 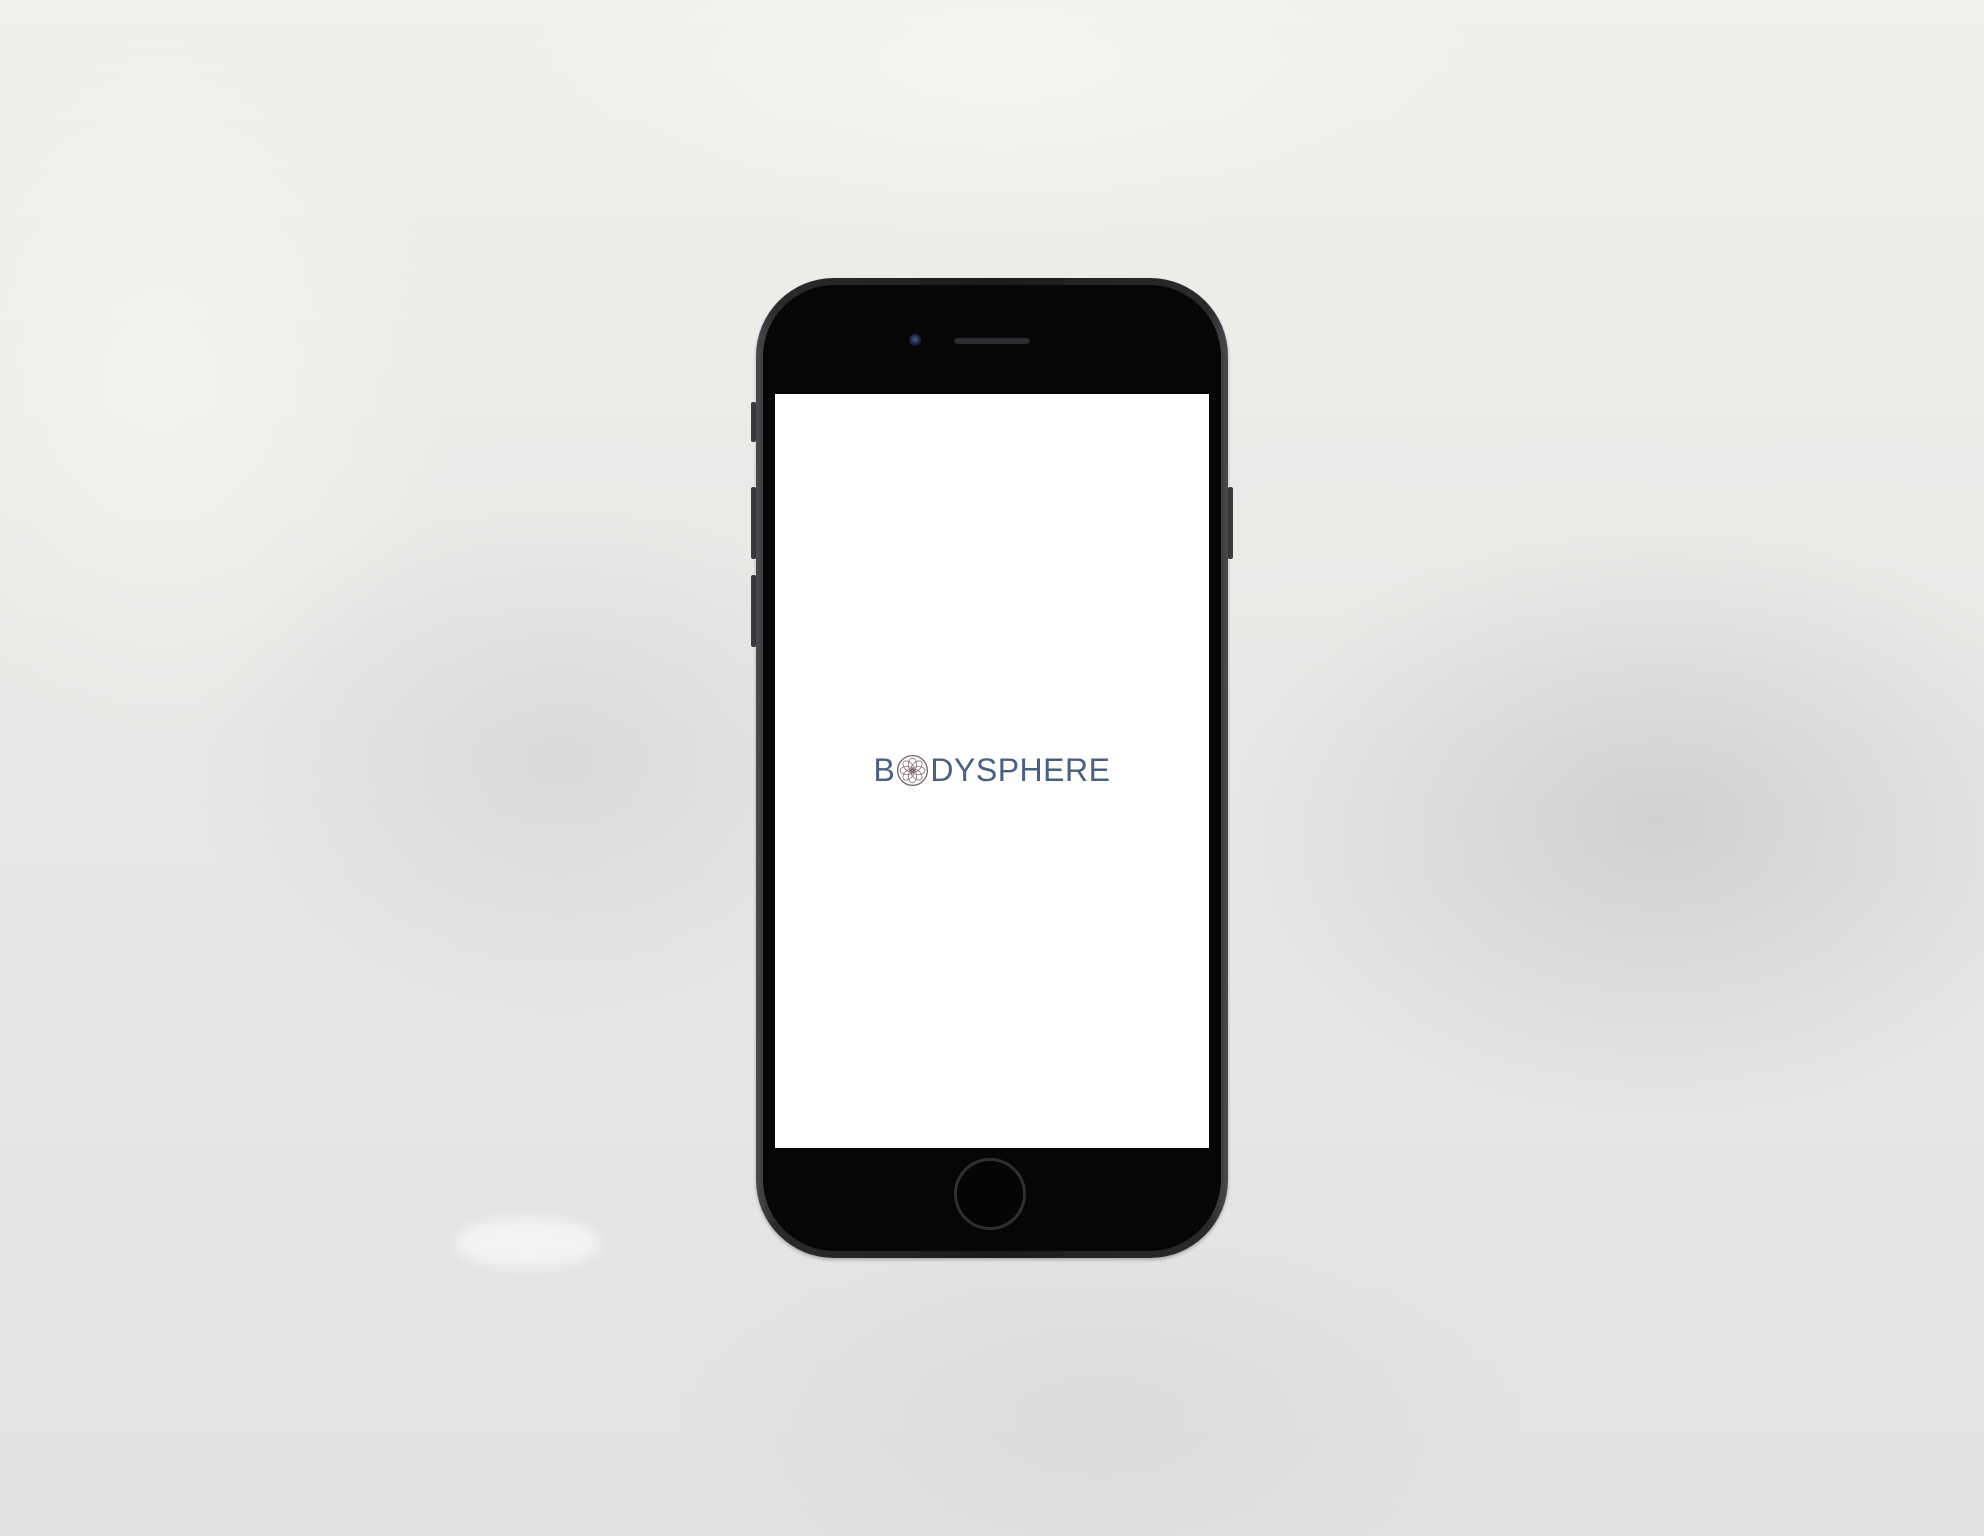 What do you see at coordinates (913, 770) in the screenshot?
I see `mandala-flower-icon` at bounding box center [913, 770].